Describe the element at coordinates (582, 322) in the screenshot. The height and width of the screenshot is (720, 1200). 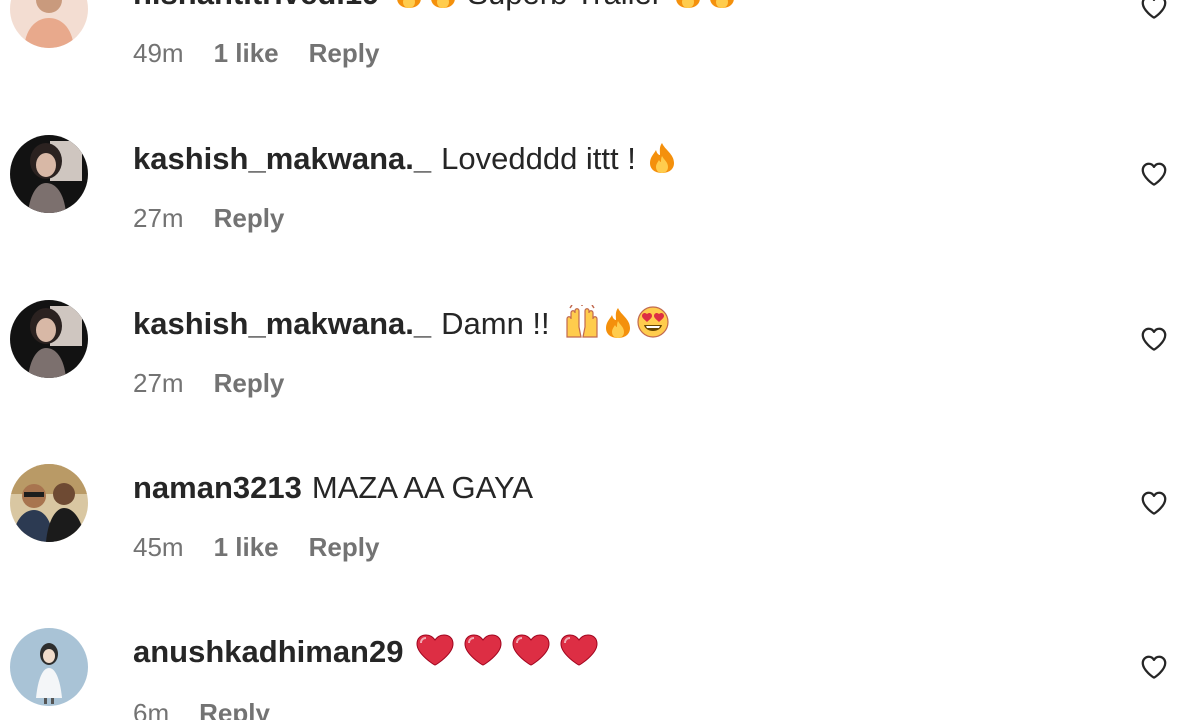
I see `raising-hands-emoji-icon` at that location.